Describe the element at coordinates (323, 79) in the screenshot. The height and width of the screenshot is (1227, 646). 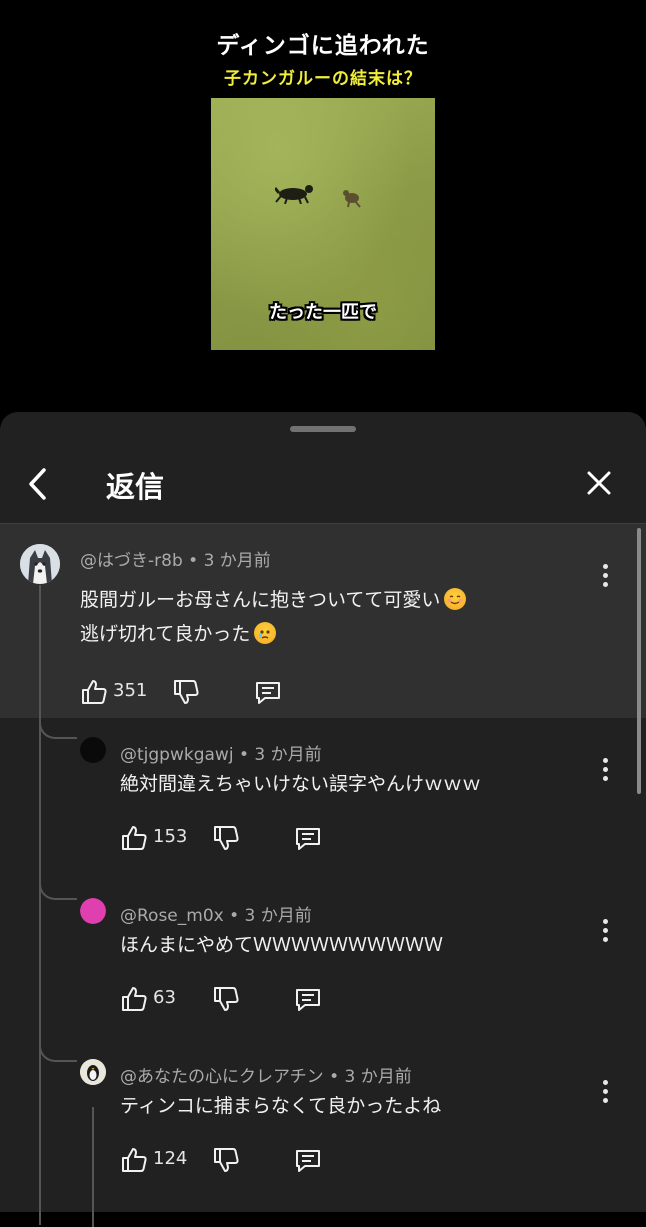
I see `video-title-line2: 子カンガルーの結末は？` at that location.